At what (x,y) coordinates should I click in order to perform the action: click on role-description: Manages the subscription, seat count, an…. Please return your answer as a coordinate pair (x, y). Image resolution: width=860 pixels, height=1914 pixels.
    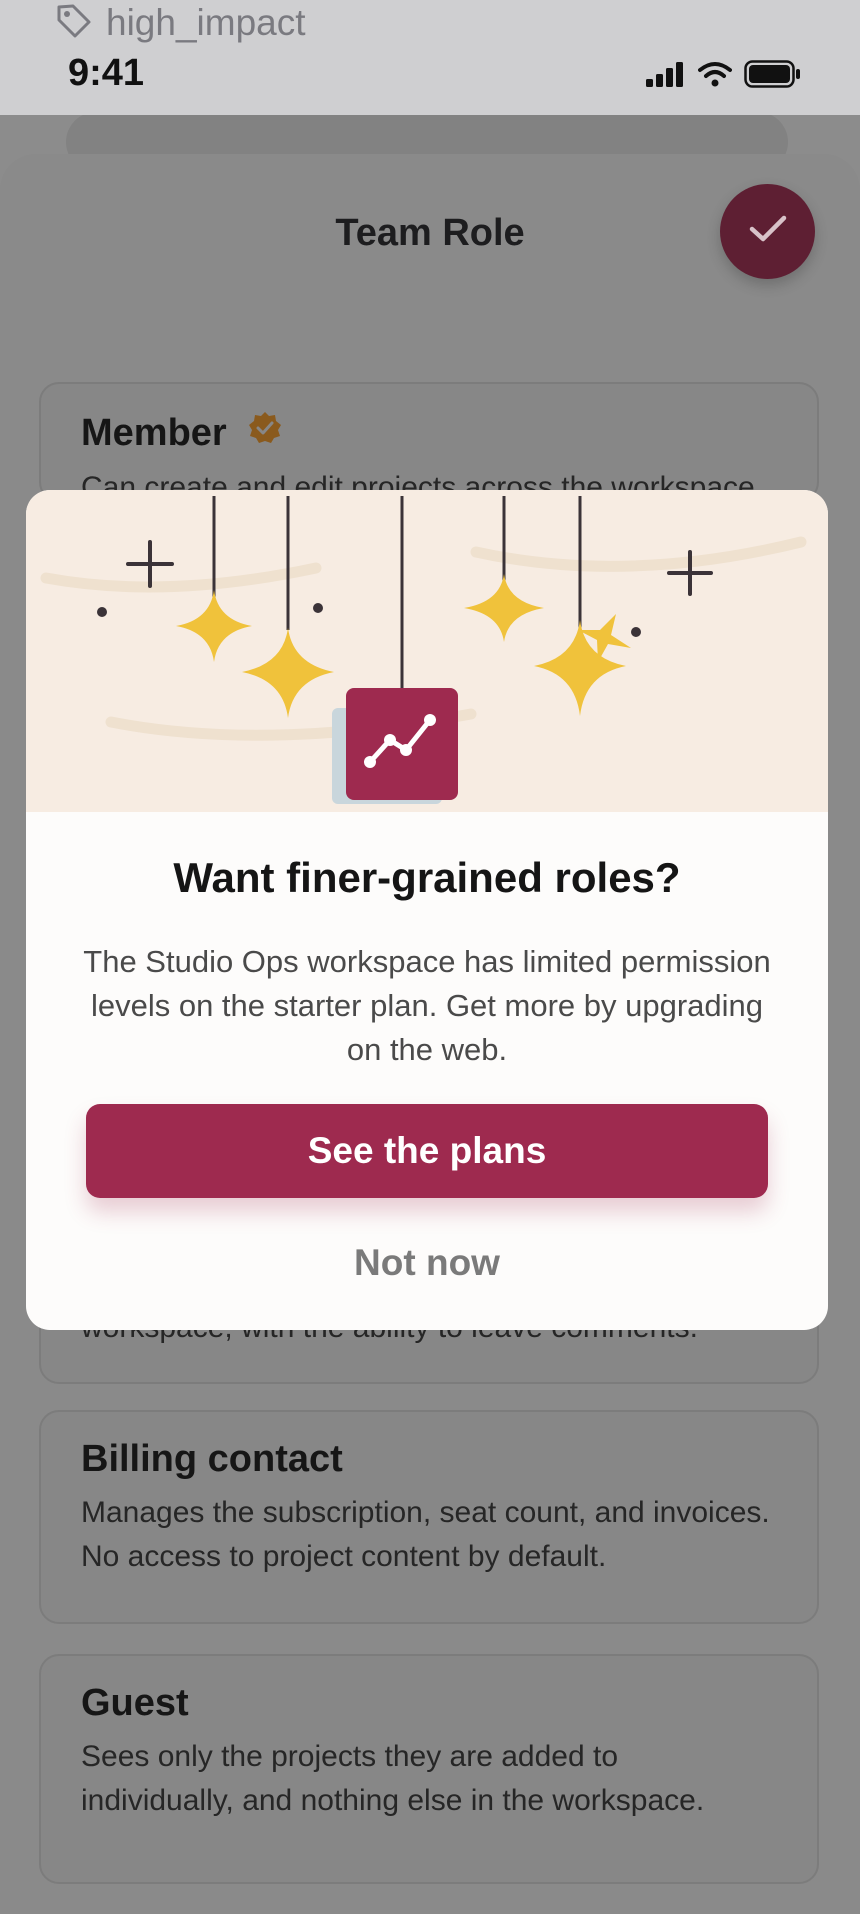
    Looking at the image, I should click on (425, 1534).